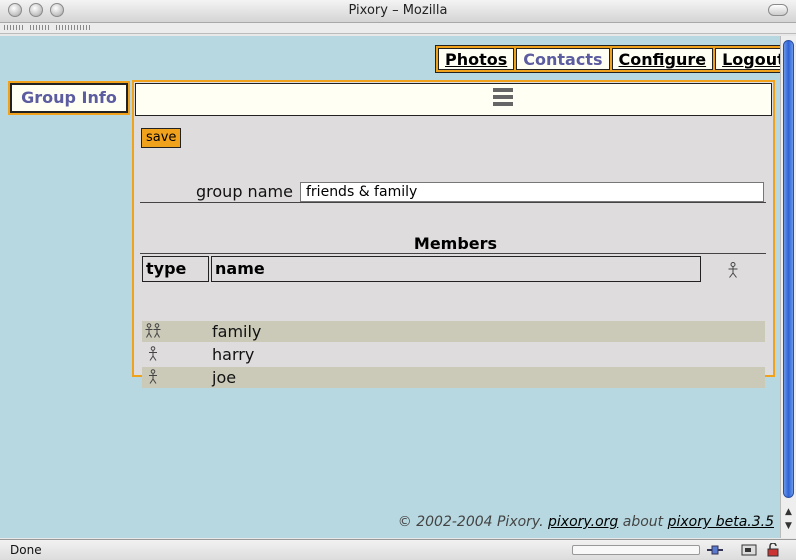 The width and height of the screenshot is (796, 560). I want to click on member-row: harry, so click(453, 354).